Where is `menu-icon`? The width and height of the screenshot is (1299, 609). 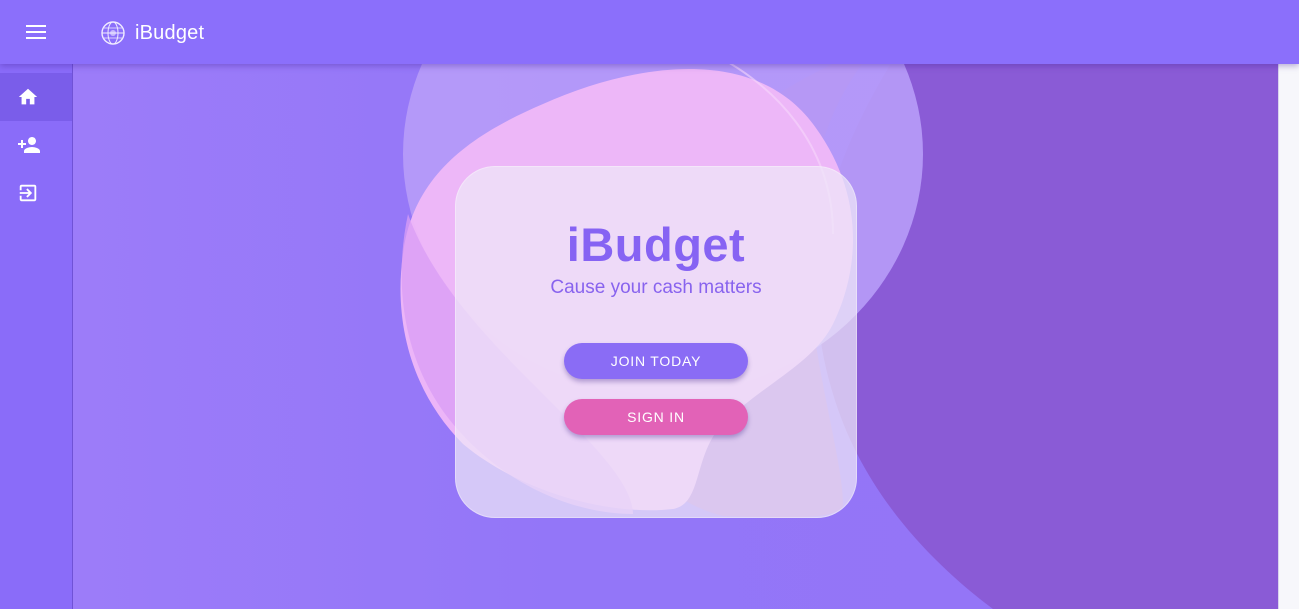 menu-icon is located at coordinates (36, 32).